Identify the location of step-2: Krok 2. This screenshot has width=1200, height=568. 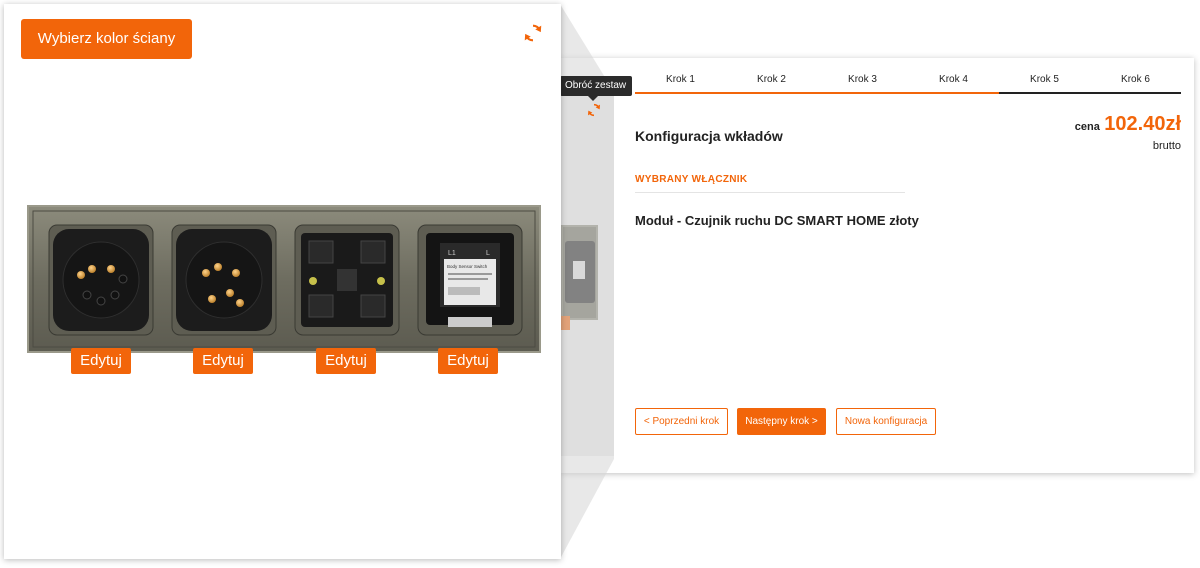
(771, 82).